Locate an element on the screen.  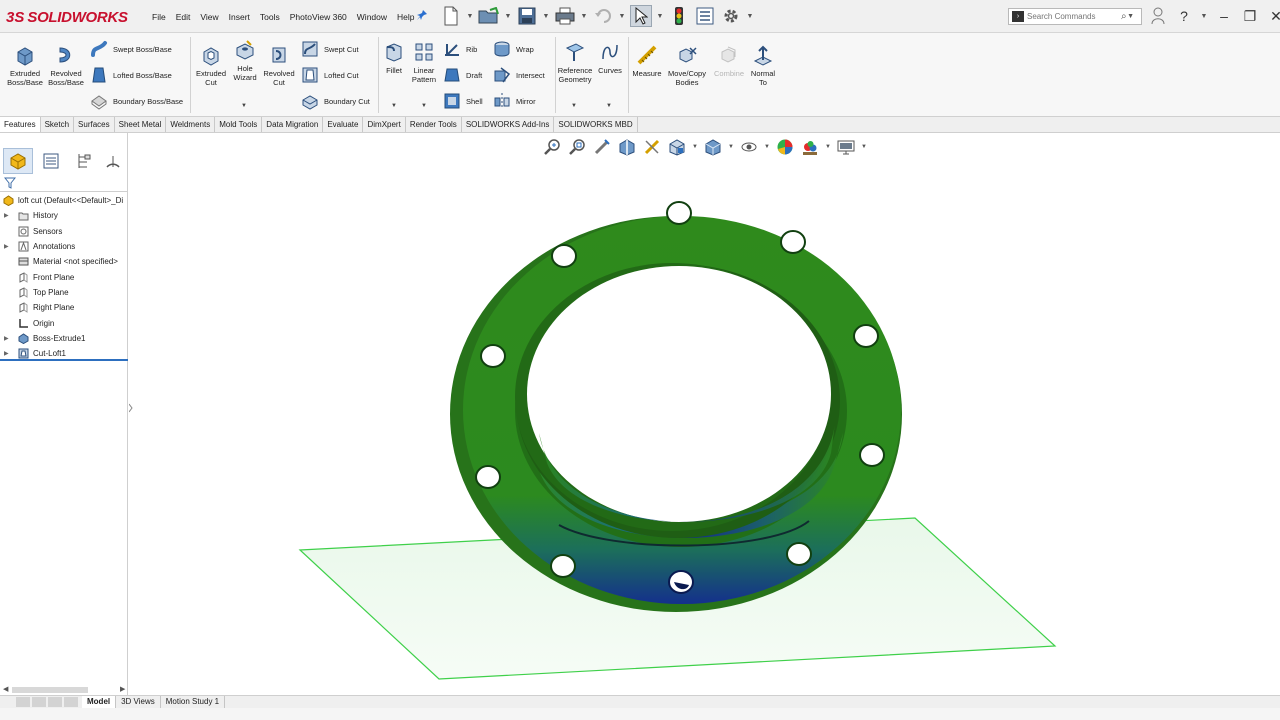
next-tab-icon is located at coordinates (55, 702).